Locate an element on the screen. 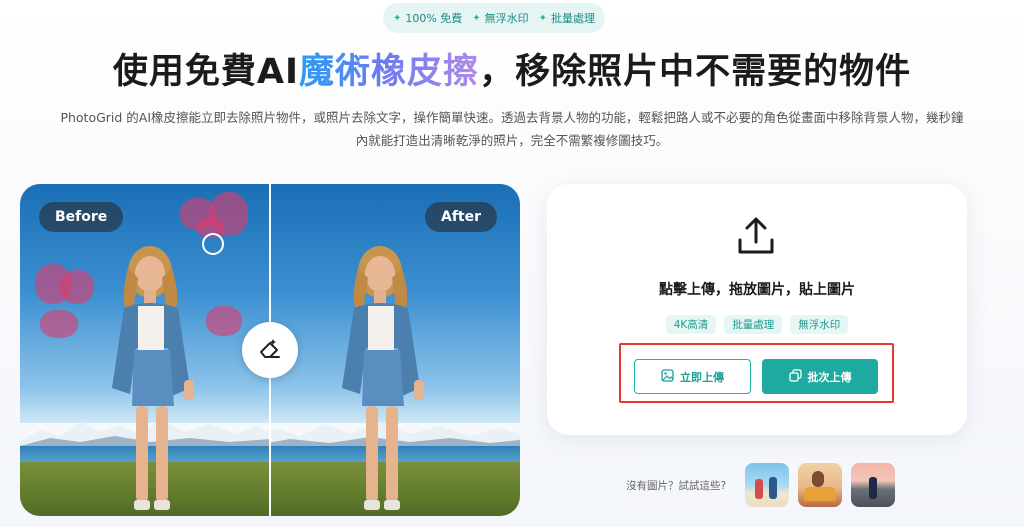 Image resolution: width=1024 pixels, height=527 pixels. image-icon is located at coordinates (667, 376).